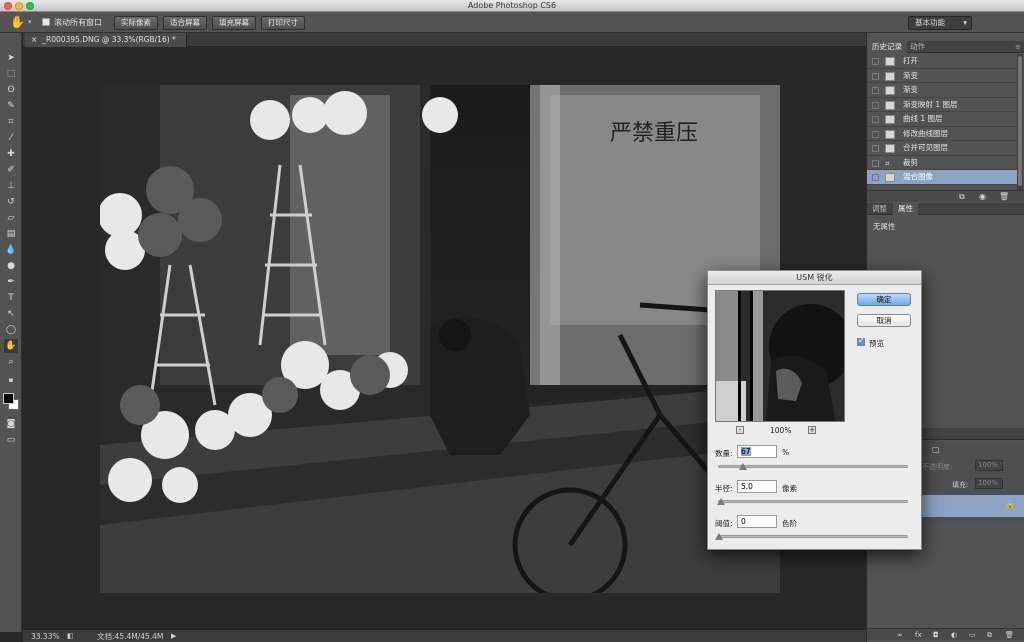  What do you see at coordinates (720, 501) in the screenshot?
I see `radius-slider-thumb` at bounding box center [720, 501].